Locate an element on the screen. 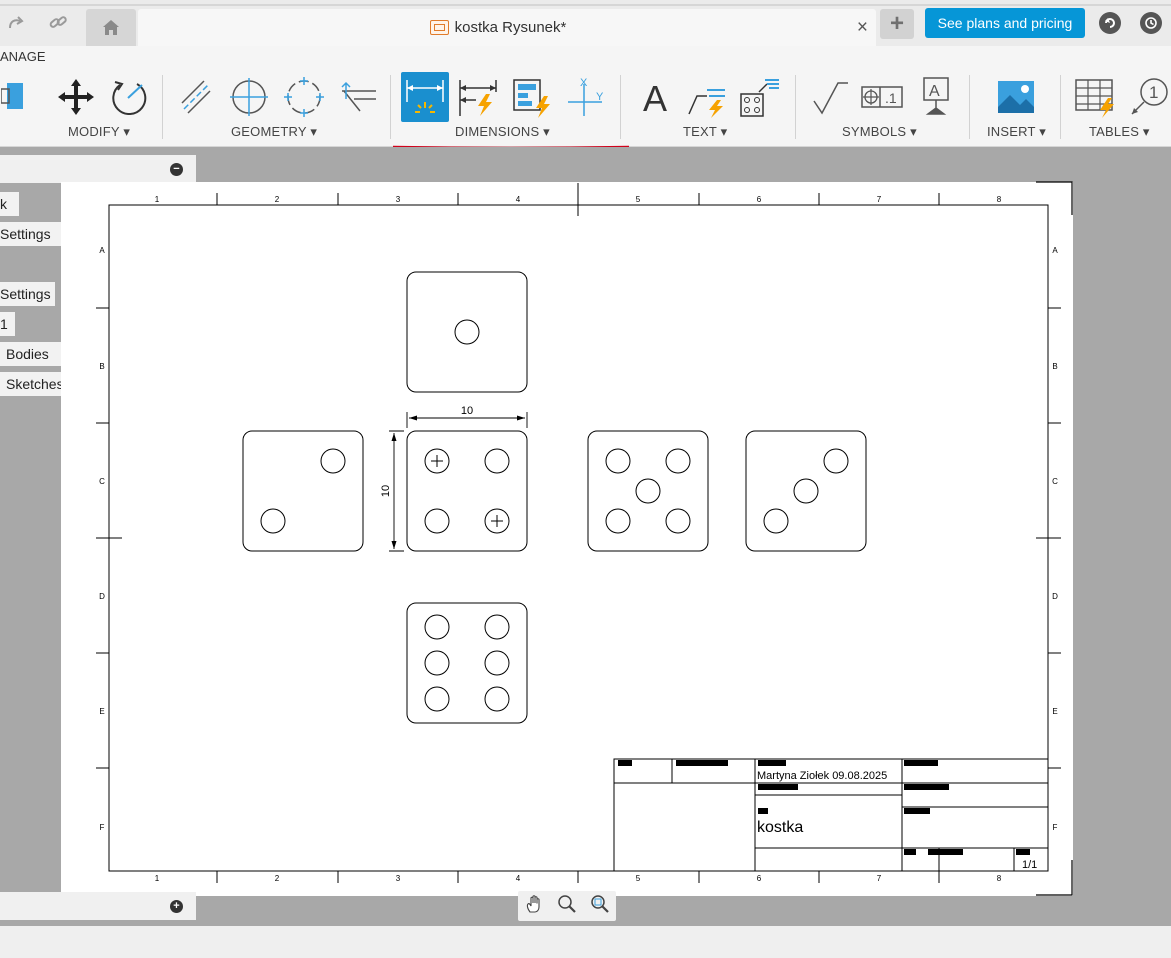 This screenshot has height=958, width=1171. dimension-arrows is located at coordinates (458, 482).